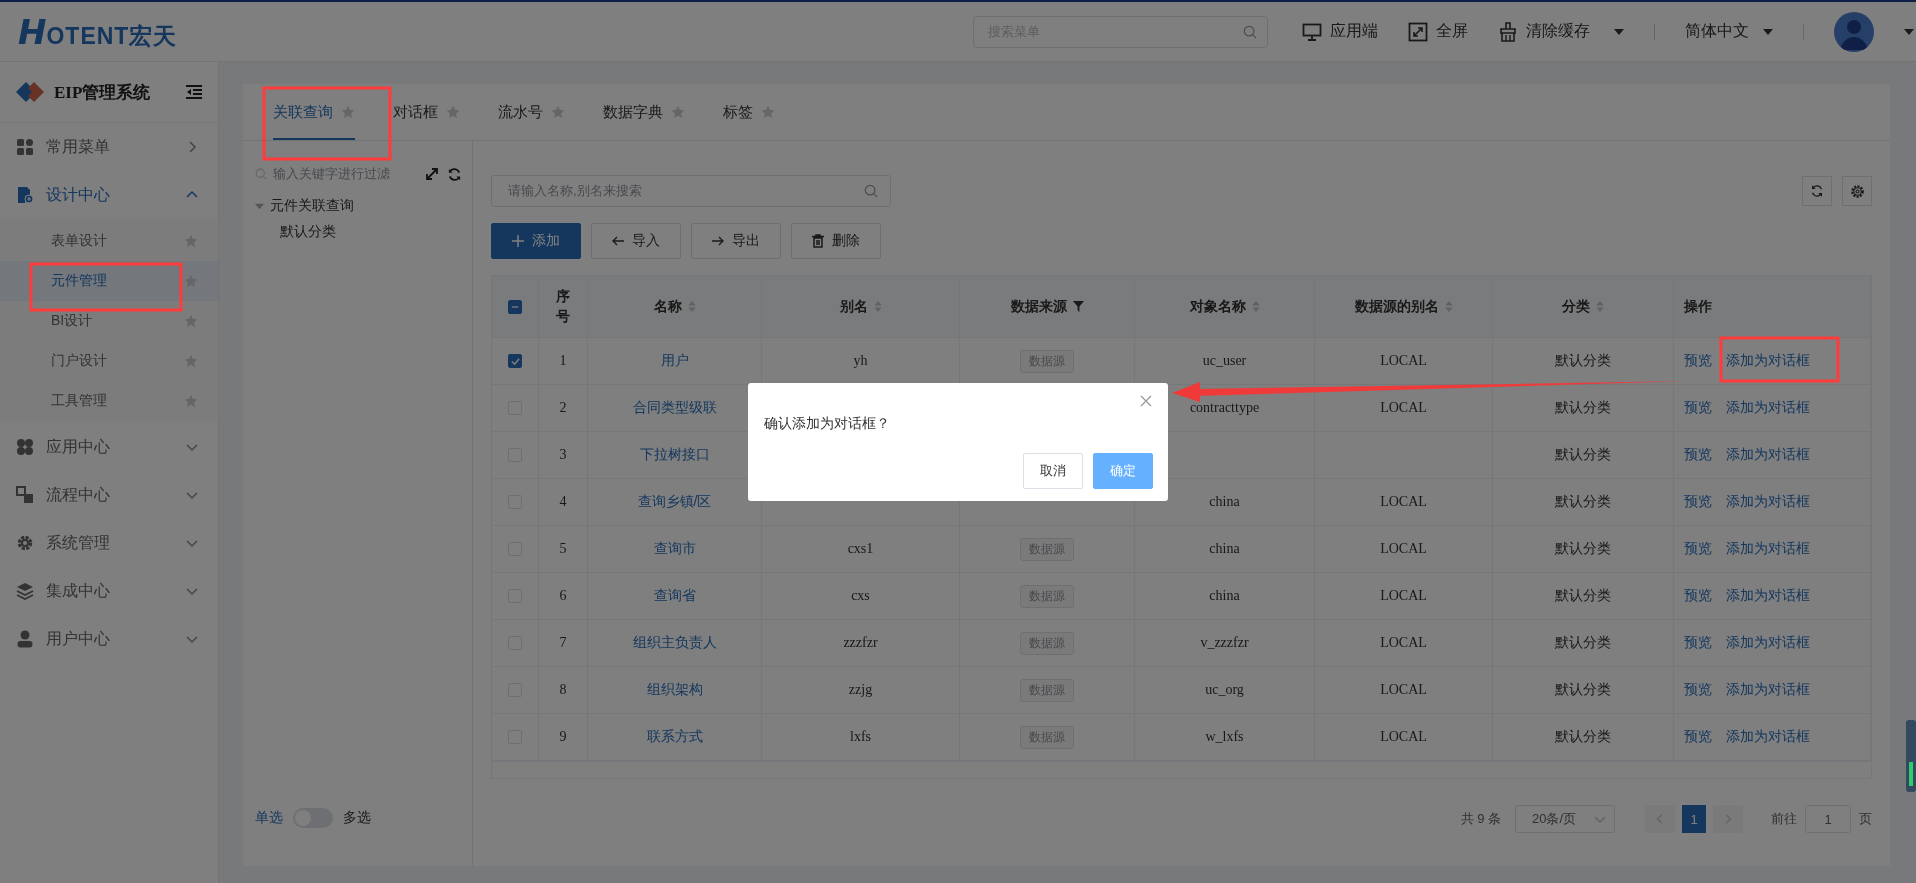  What do you see at coordinates (1817, 191) in the screenshot?
I see `refresh-button` at bounding box center [1817, 191].